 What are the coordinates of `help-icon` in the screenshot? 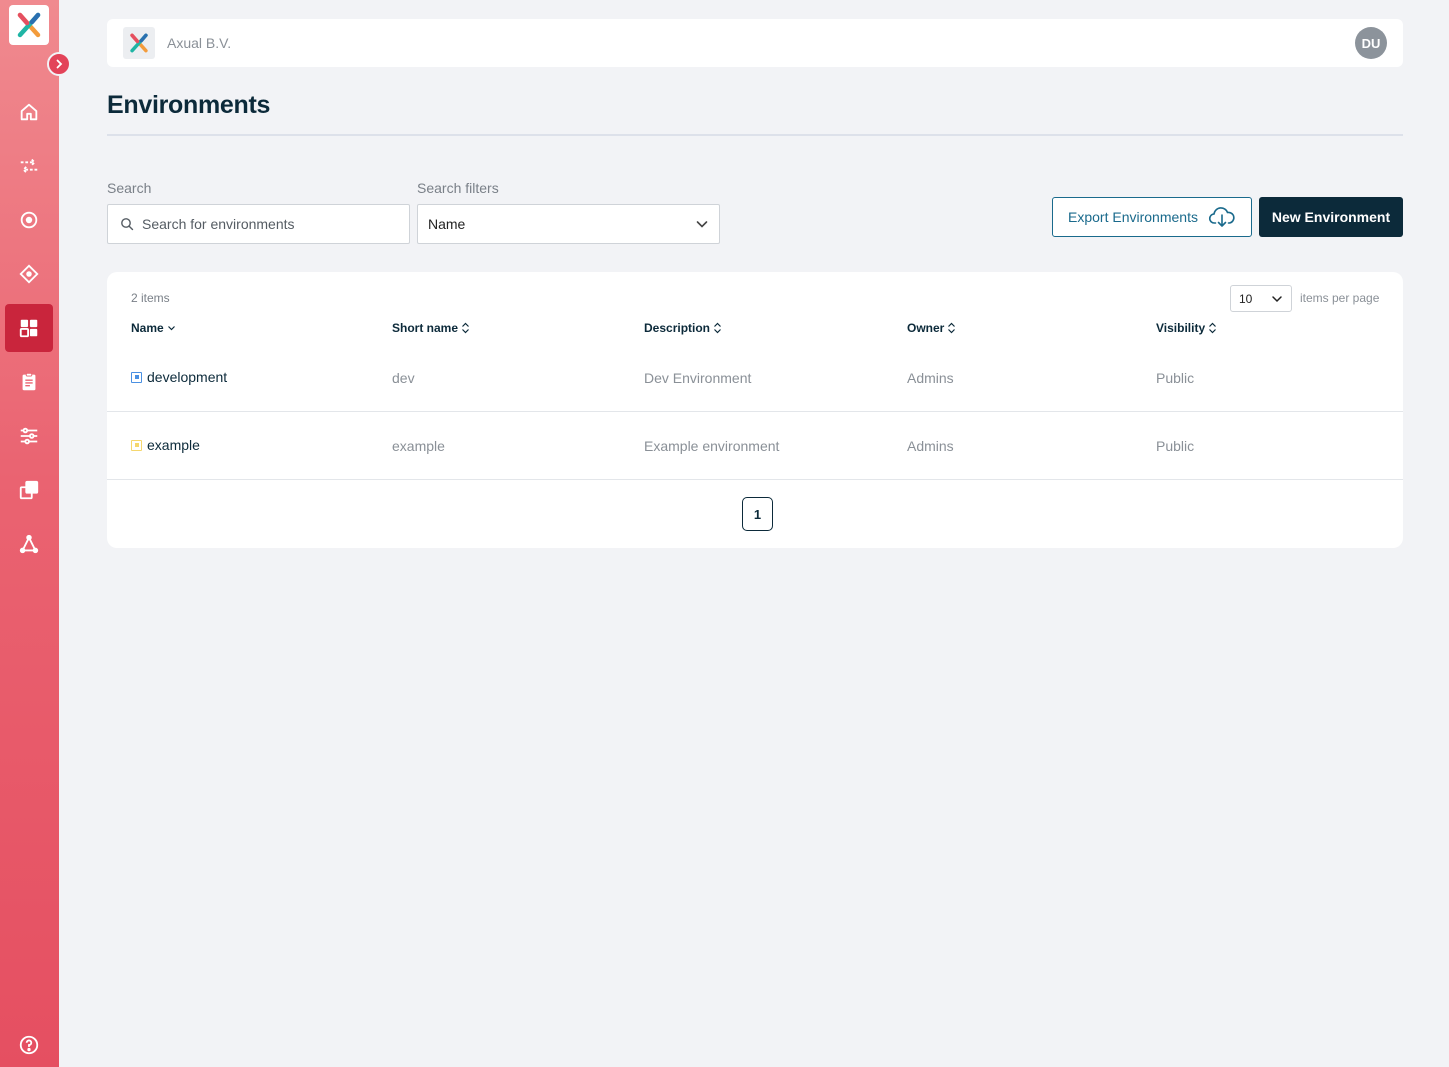 It's located at (29, 1044).